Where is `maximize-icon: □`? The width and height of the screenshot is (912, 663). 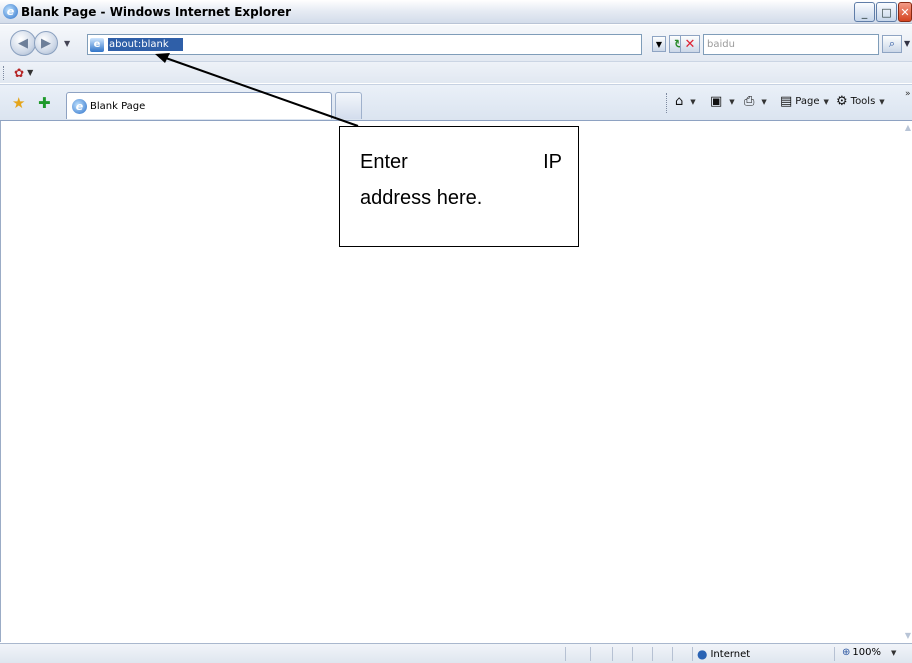 maximize-icon: □ is located at coordinates (886, 12).